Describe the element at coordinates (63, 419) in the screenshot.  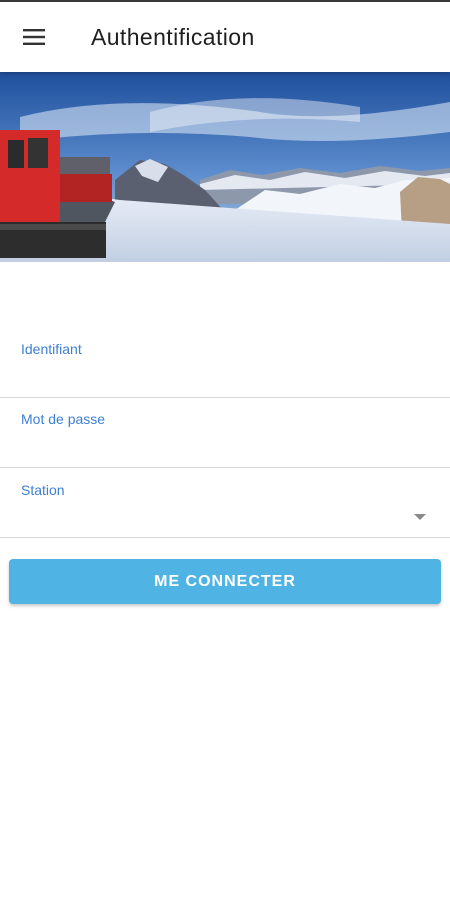
I see `password-label: Mot de passe` at that location.